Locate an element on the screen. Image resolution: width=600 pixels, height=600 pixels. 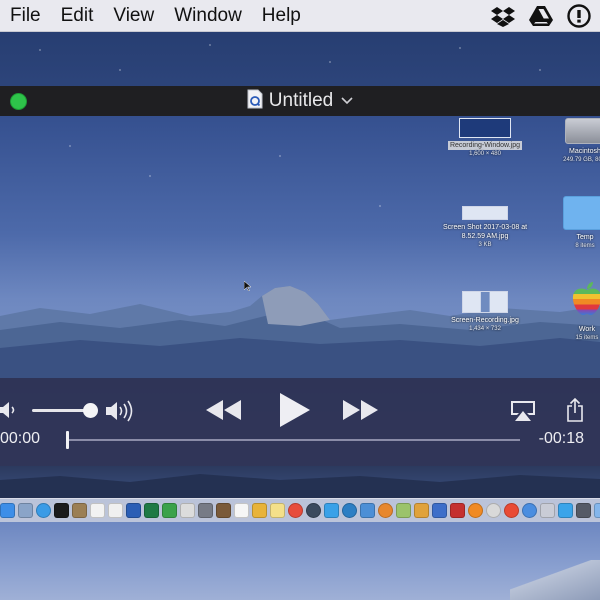
desktop-disk-label: Macintosh is located at coordinates (584, 151).